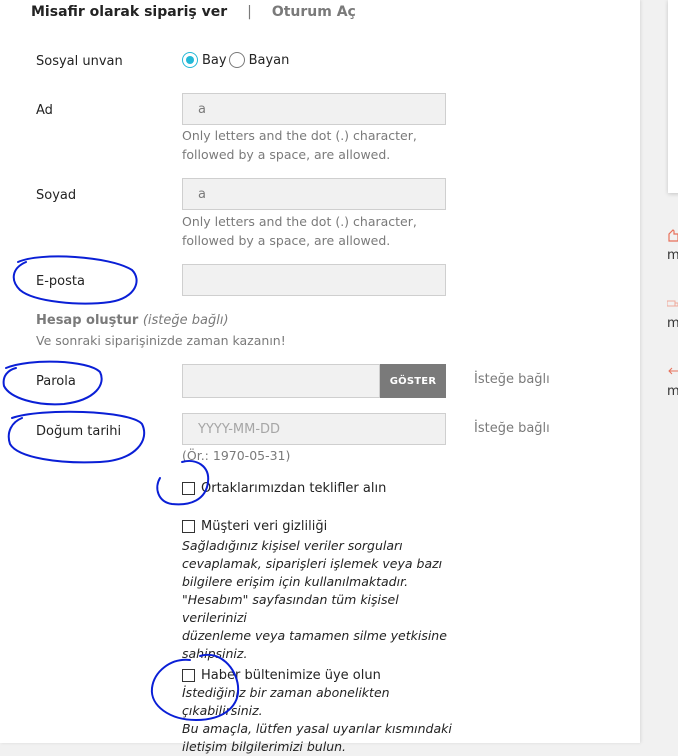  What do you see at coordinates (314, 194) in the screenshot?
I see `last-name-input` at bounding box center [314, 194].